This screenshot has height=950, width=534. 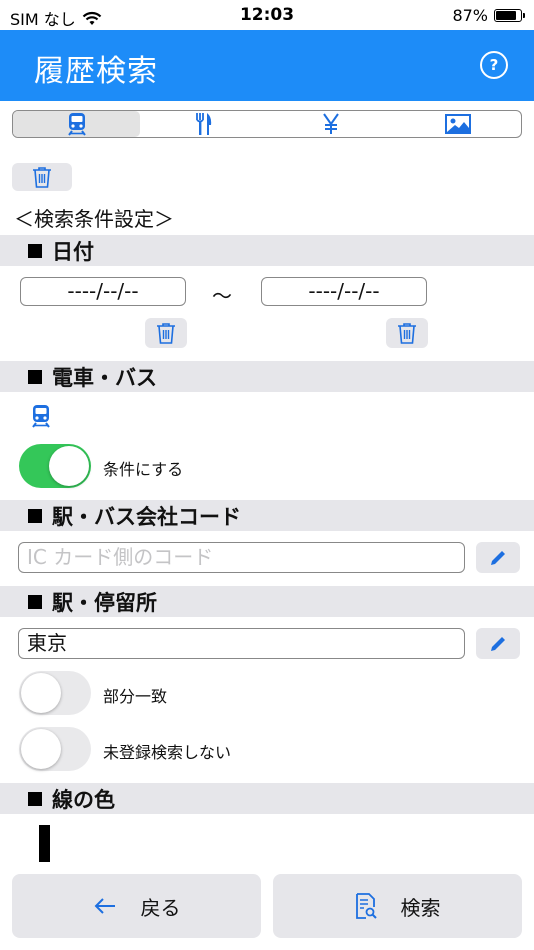 I want to click on category-segmented-control, so click(x=267, y=124).